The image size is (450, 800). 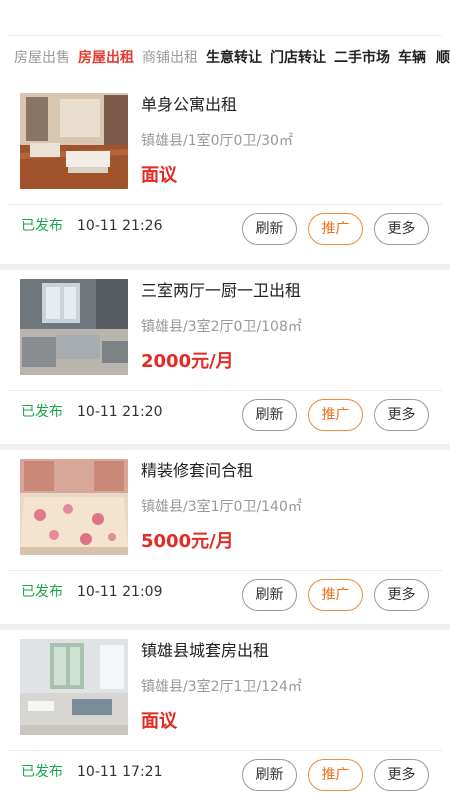 What do you see at coordinates (412, 58) in the screenshot?
I see `tab-vehicles: 车辆` at bounding box center [412, 58].